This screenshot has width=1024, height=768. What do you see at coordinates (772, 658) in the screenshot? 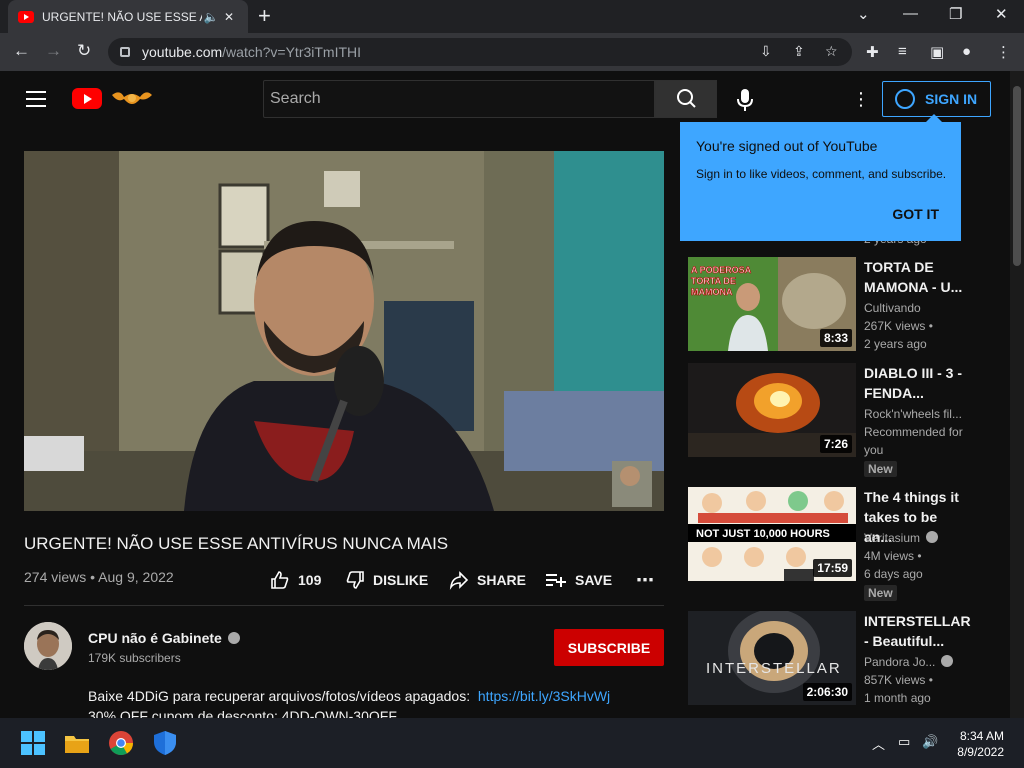
I see `video-thumbnail: INTERSTELLAR 2:06:30` at bounding box center [772, 658].